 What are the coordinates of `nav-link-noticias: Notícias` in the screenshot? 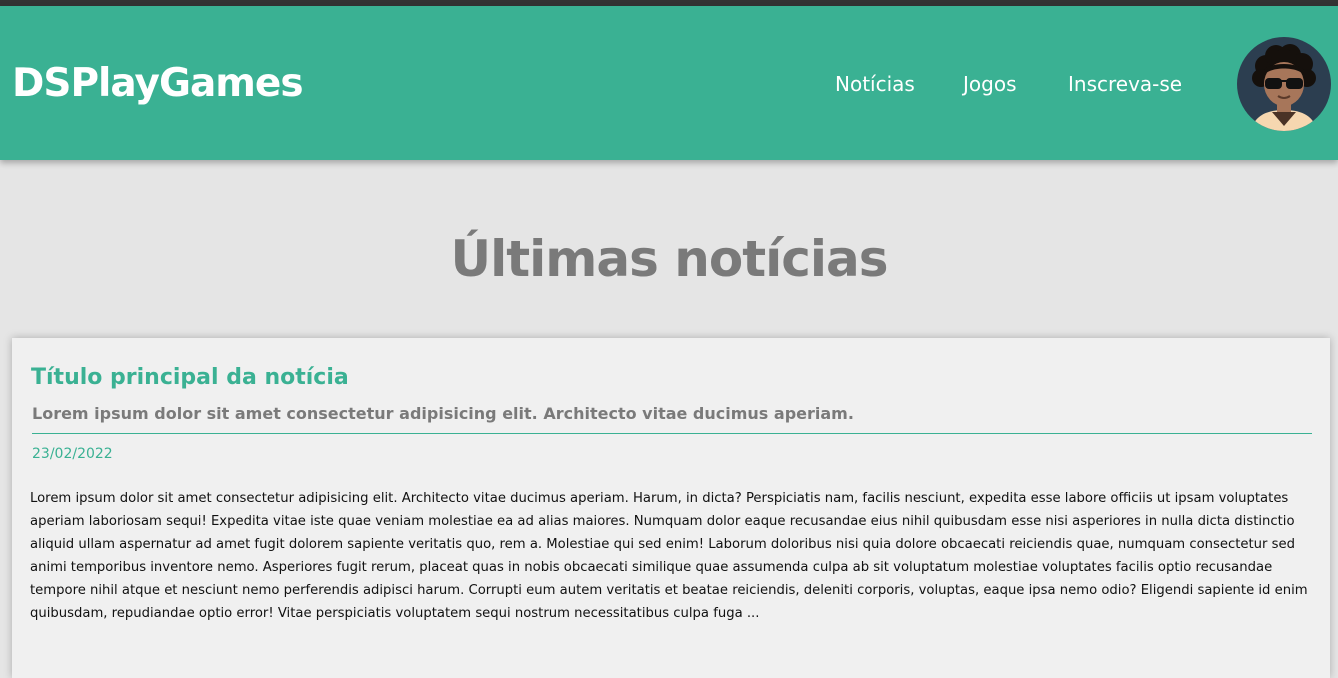 It's located at (875, 84).